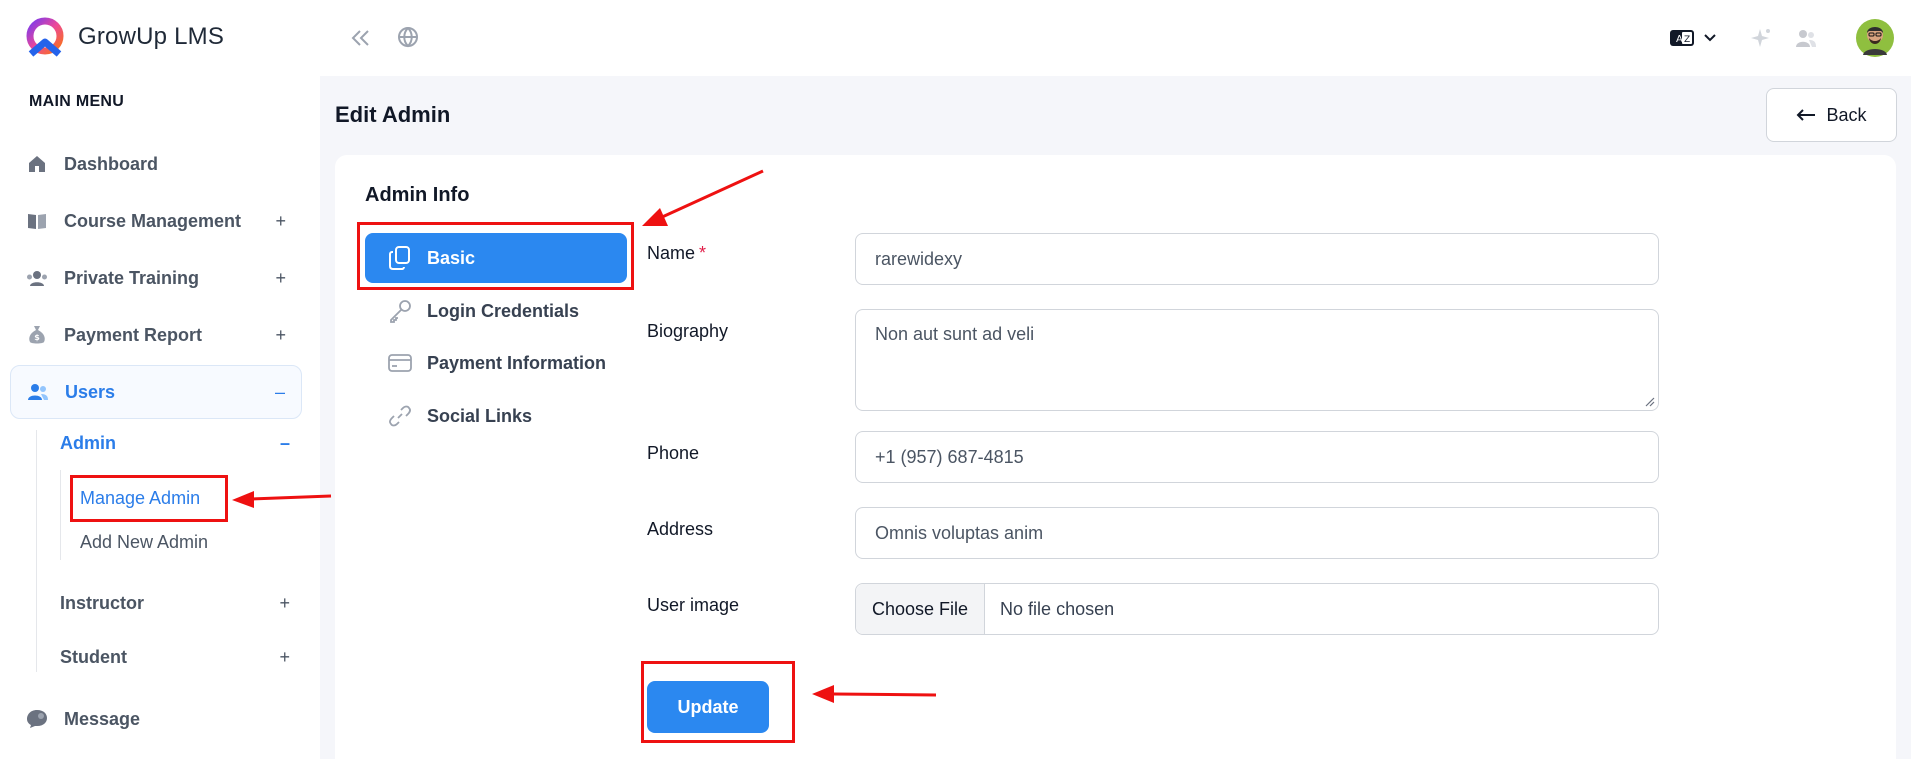  Describe the element at coordinates (874, 694) in the screenshot. I see `annotation-arrow-update` at that location.